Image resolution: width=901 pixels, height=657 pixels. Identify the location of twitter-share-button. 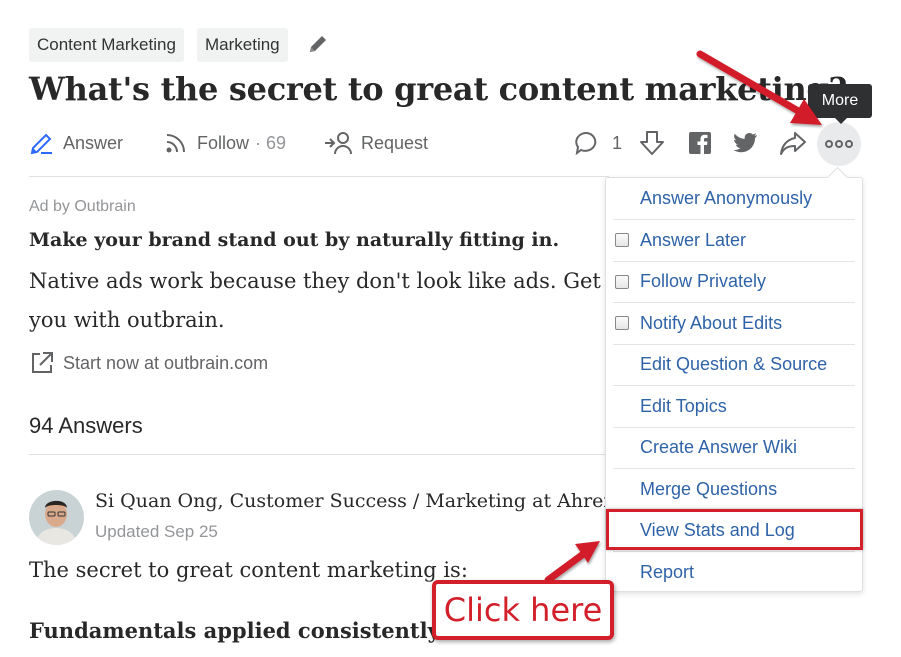
(746, 143).